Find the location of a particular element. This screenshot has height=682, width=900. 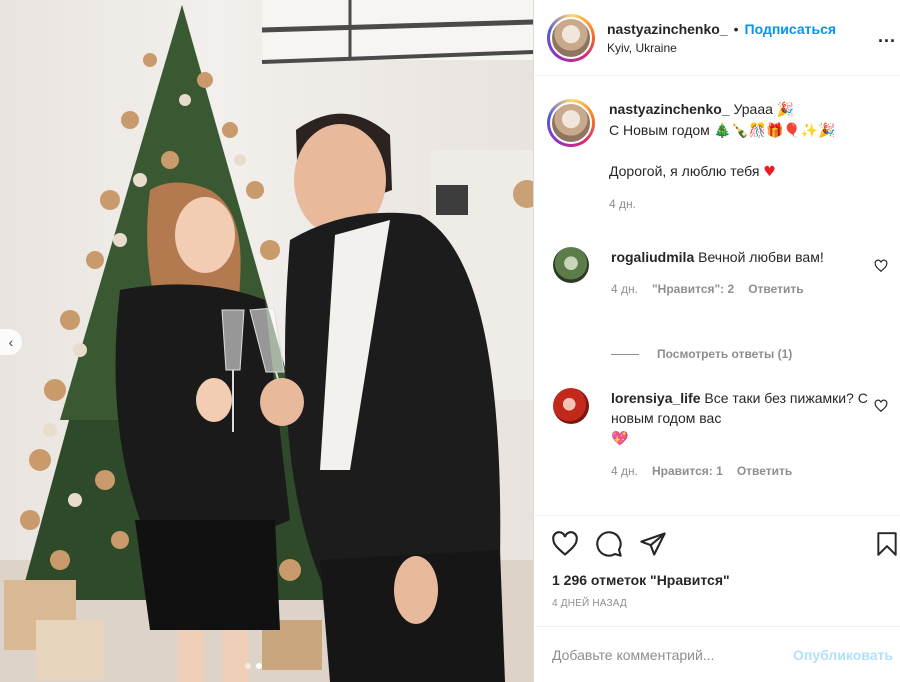

view-replies-button: Посмотреть ответы (1) is located at coordinates (701, 354).